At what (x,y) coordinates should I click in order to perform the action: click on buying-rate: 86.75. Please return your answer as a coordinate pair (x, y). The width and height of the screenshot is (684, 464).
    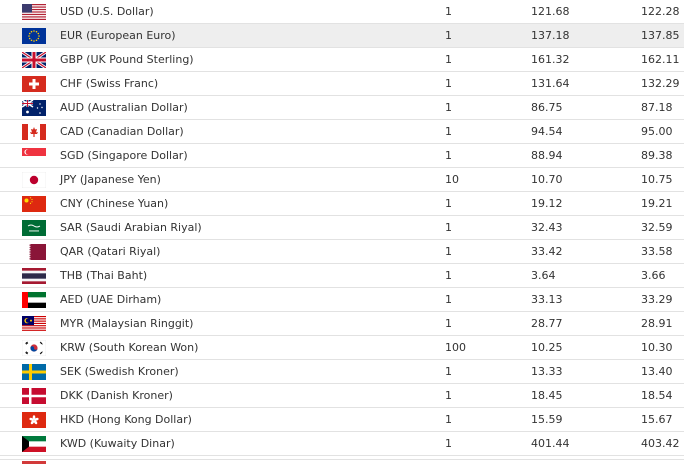
    Looking at the image, I should click on (547, 107).